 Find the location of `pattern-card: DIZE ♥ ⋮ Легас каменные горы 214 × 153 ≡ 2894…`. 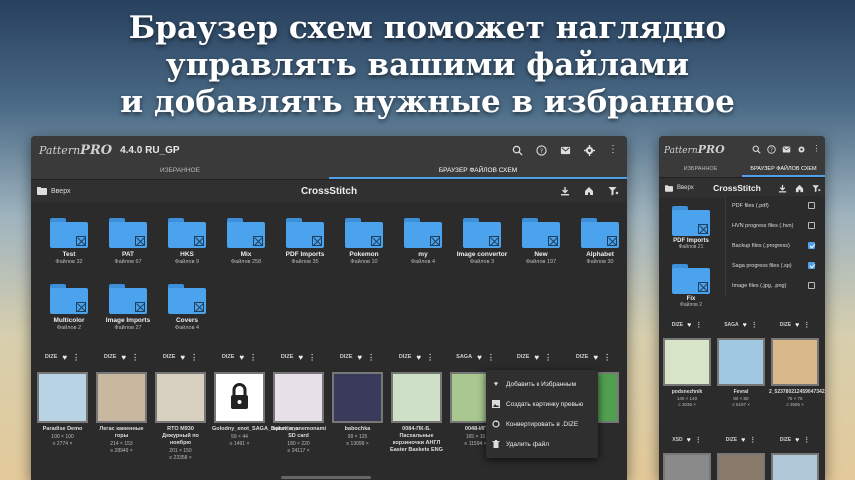

pattern-card: DIZE ♥ ⋮ Легас каменные горы 214 × 153 ≡ 2894… is located at coordinates (121, 402).